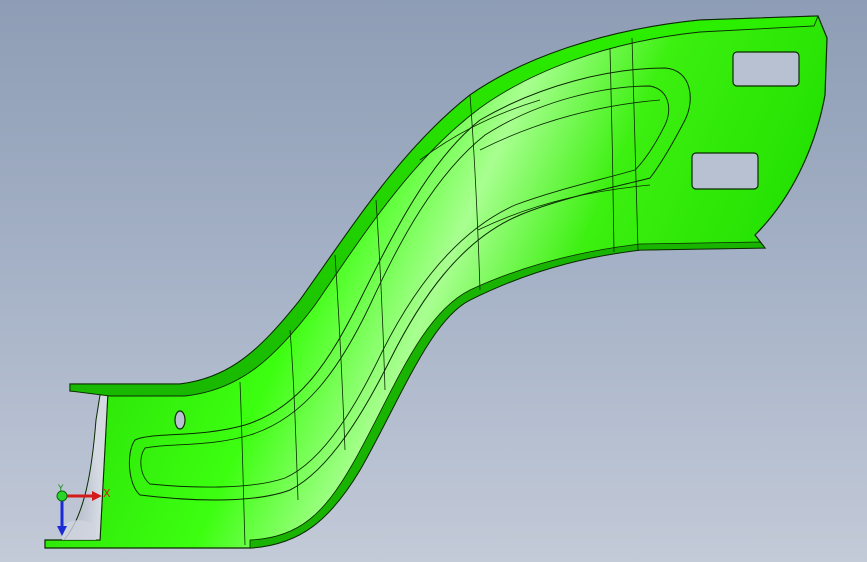 This screenshot has width=867, height=562. What do you see at coordinates (107, 493) in the screenshot?
I see `triad-x-label: X` at bounding box center [107, 493].